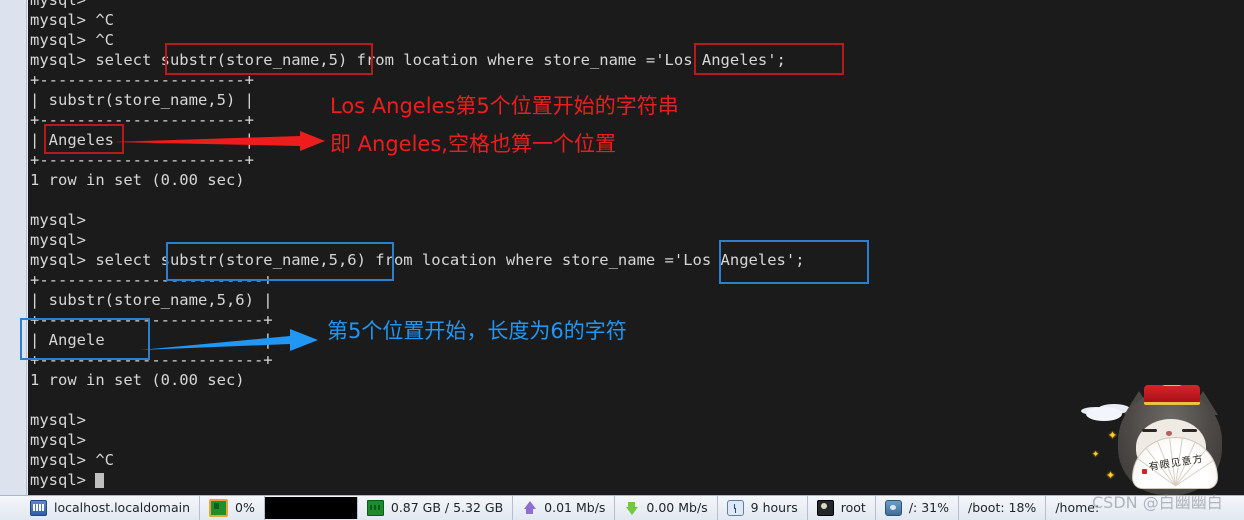 The height and width of the screenshot is (520, 1244). I want to click on status-disk-root-label: /: 31%, so click(928, 507).